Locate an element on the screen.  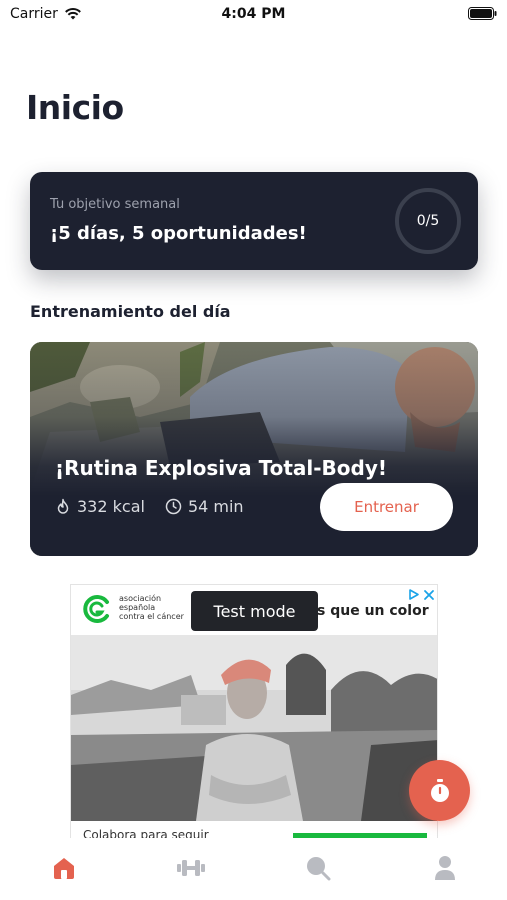
ad-headline: s que un color is located at coordinates (373, 611).